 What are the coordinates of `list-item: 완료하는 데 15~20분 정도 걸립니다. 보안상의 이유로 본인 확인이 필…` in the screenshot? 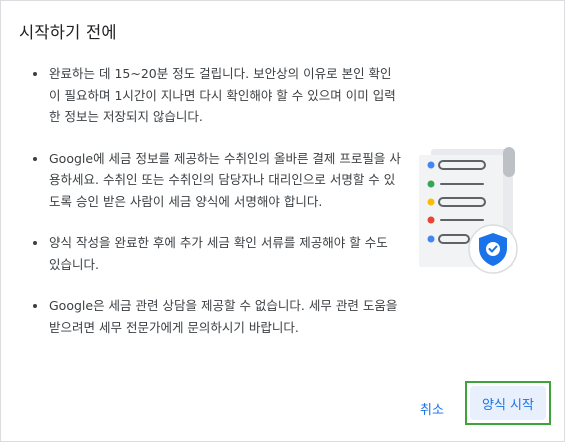 It's located at (217, 95).